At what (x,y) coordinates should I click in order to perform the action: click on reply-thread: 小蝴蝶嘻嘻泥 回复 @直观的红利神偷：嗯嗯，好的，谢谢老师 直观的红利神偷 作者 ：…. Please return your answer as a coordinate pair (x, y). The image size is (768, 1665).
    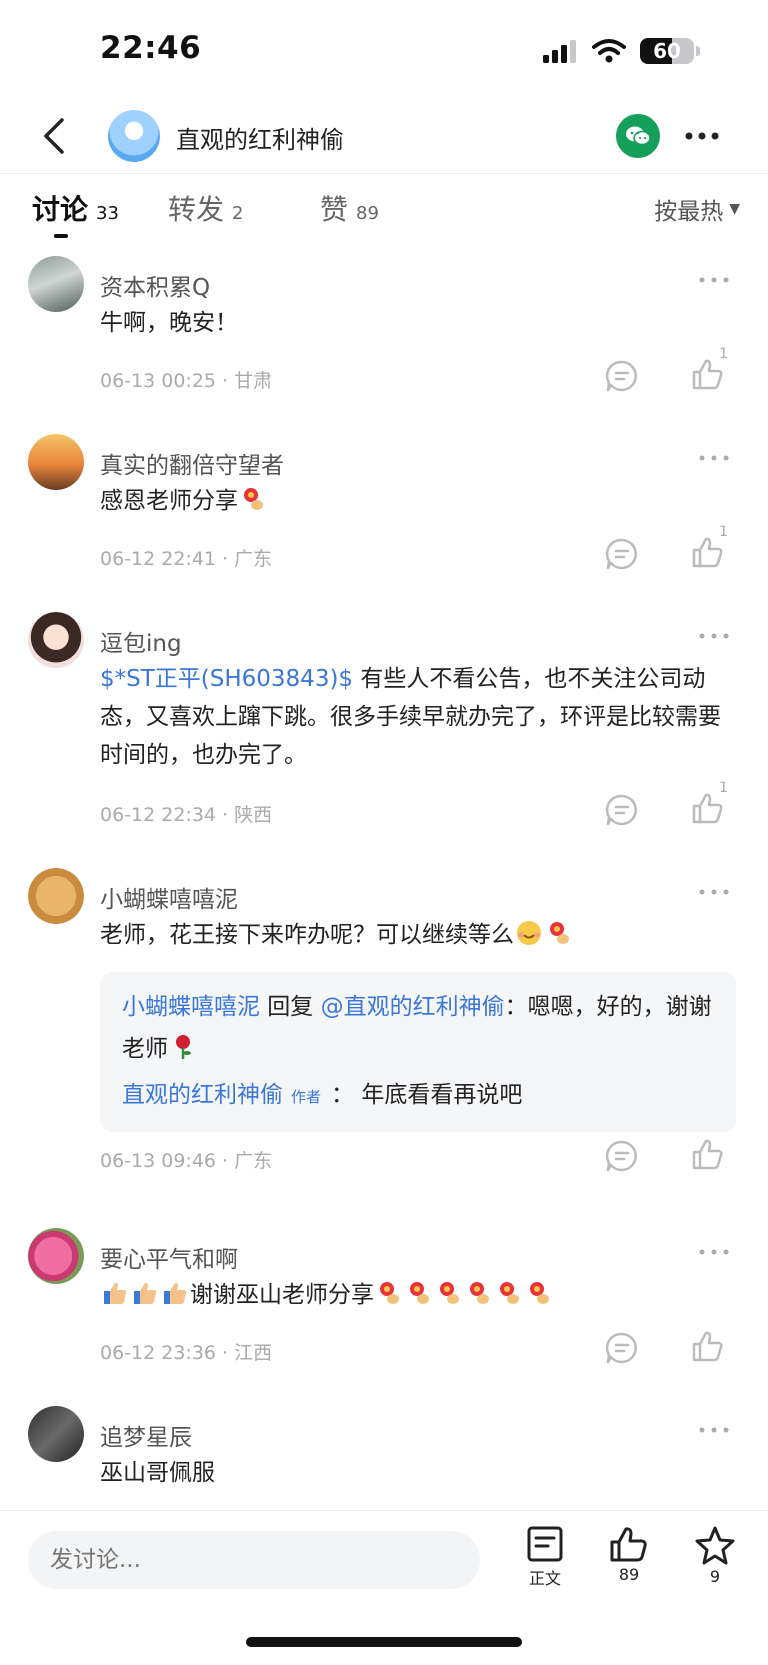
    Looking at the image, I should click on (418, 1052).